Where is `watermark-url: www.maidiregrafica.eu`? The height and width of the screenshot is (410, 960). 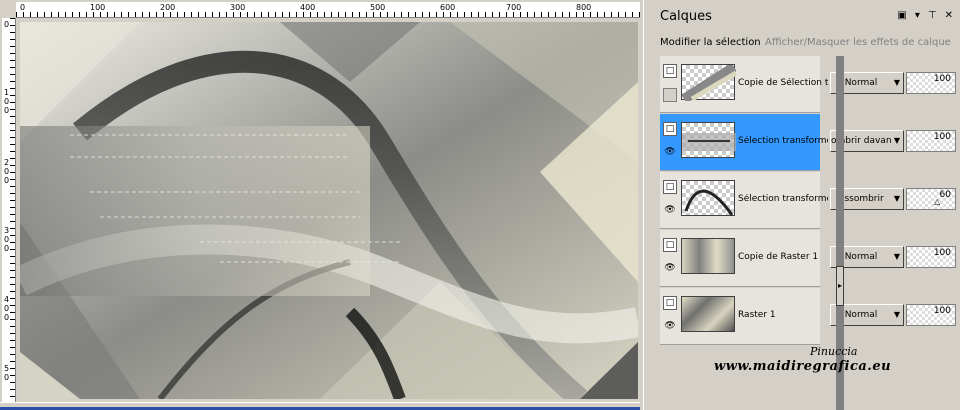 watermark-url: www.maidiregrafica.eu is located at coordinates (803, 366).